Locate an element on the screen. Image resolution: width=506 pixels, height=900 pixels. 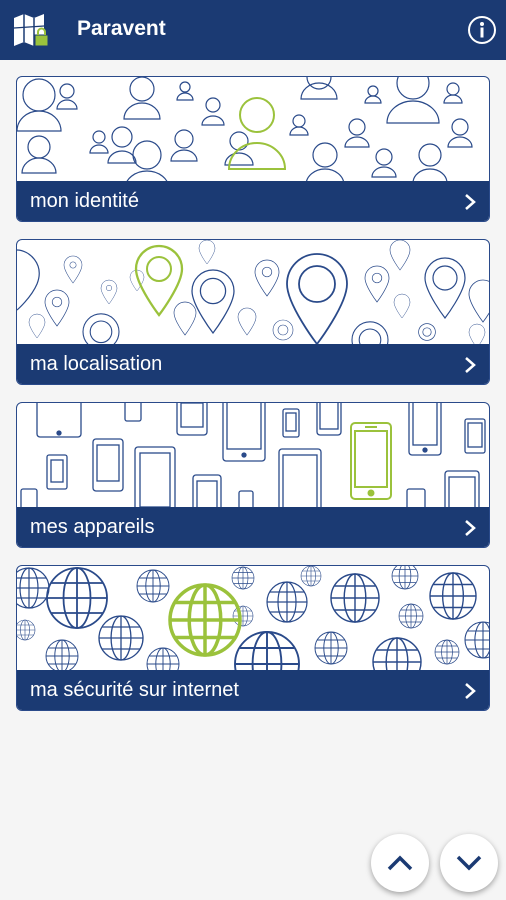
card-bar: mes appareils is located at coordinates (253, 527).